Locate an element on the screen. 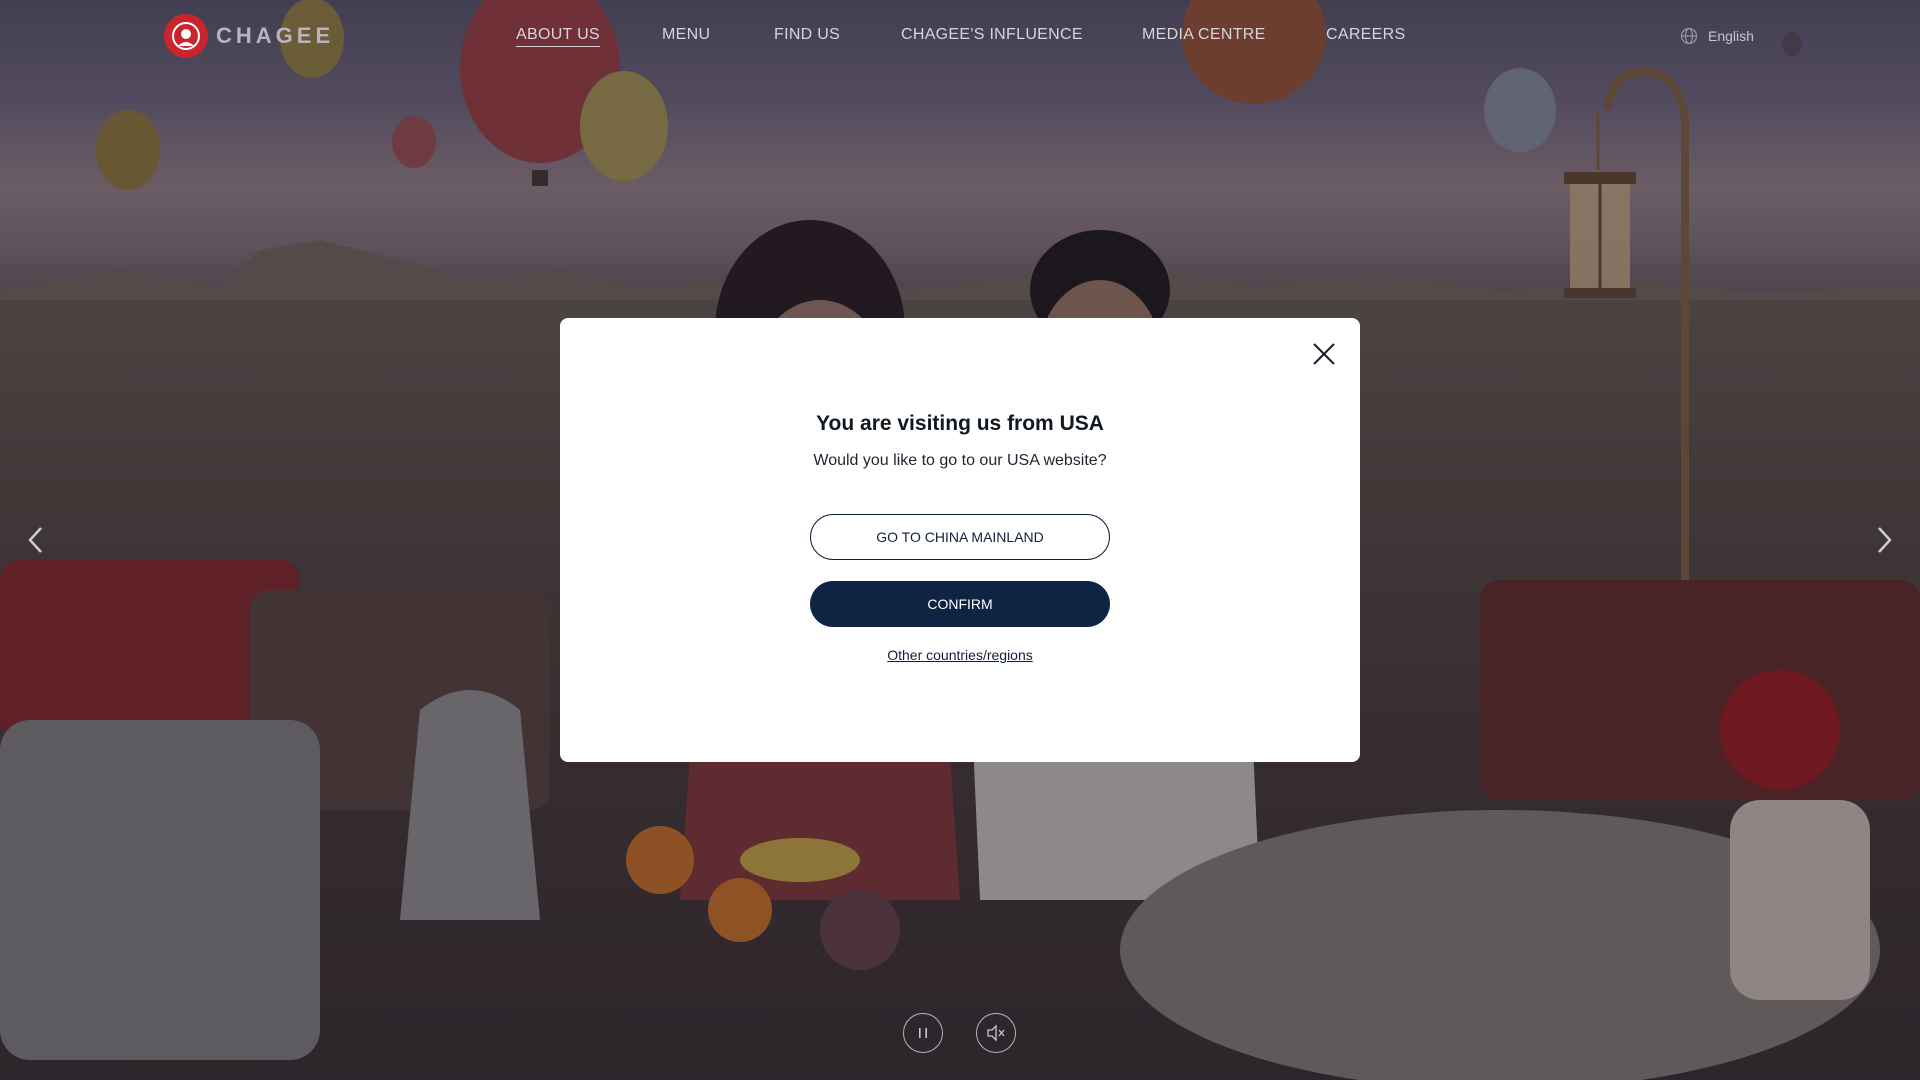 The width and height of the screenshot is (1920, 1080). chevron-right-icon is located at coordinates (1885, 540).